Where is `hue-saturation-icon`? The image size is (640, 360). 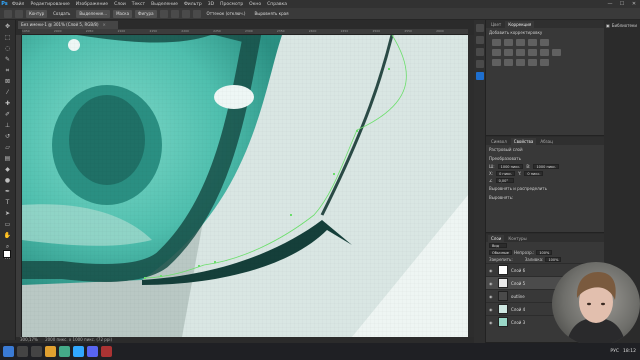
hue-saturation-icon is located at coordinates (496, 52).